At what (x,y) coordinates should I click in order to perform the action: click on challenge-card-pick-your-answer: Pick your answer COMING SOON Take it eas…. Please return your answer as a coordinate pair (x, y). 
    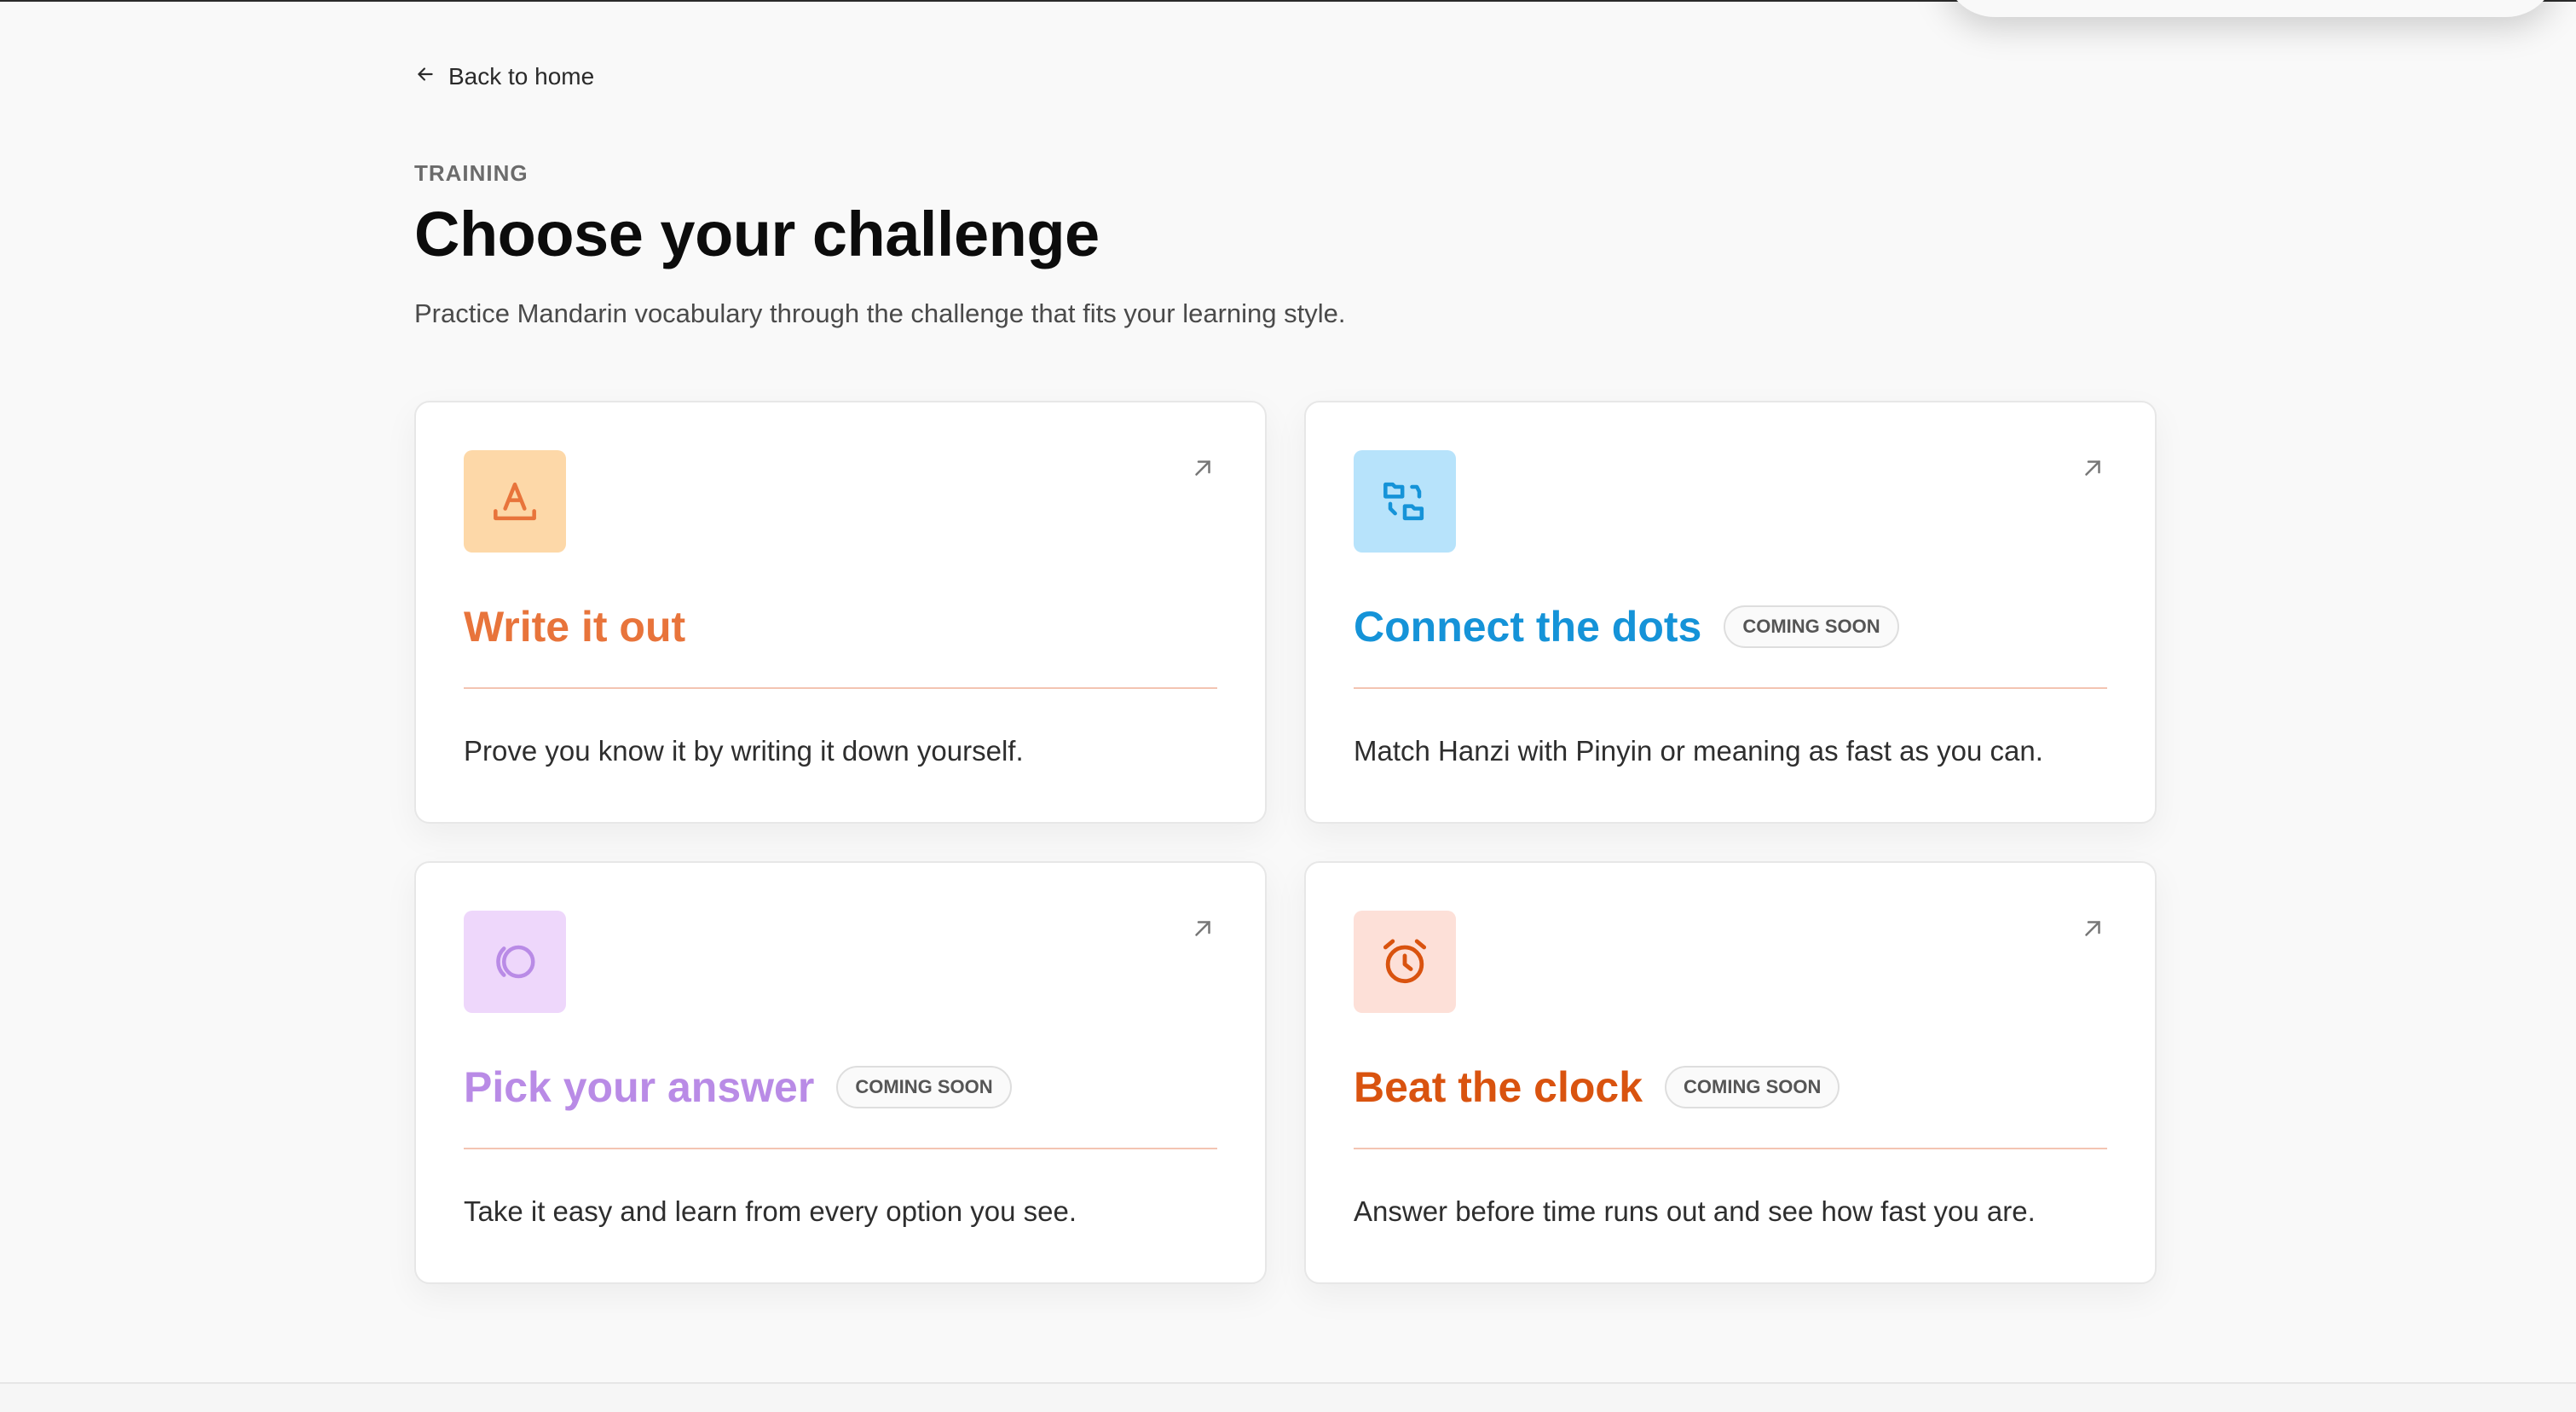
    Looking at the image, I should click on (840, 1073).